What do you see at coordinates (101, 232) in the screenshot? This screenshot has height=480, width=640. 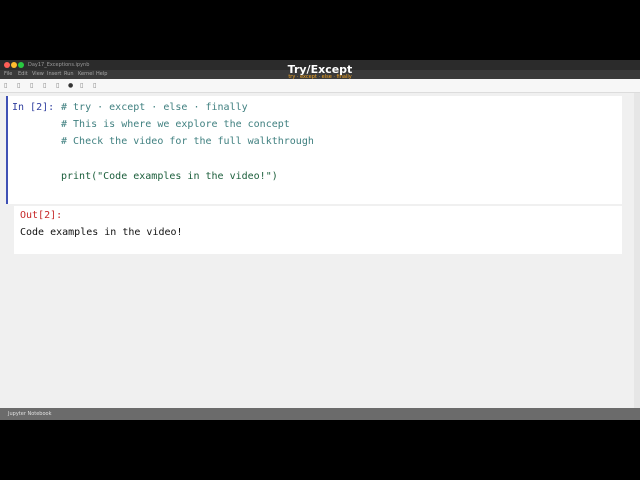 I see `output-text: Code examples in the video!` at bounding box center [101, 232].